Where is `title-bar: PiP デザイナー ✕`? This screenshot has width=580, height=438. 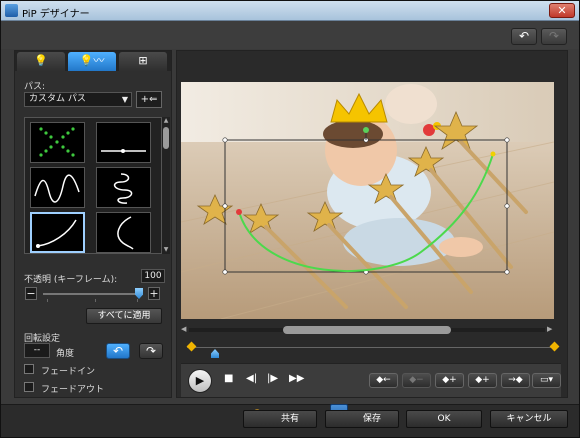 title-bar: PiP デザイナー ✕ is located at coordinates (290, 11).